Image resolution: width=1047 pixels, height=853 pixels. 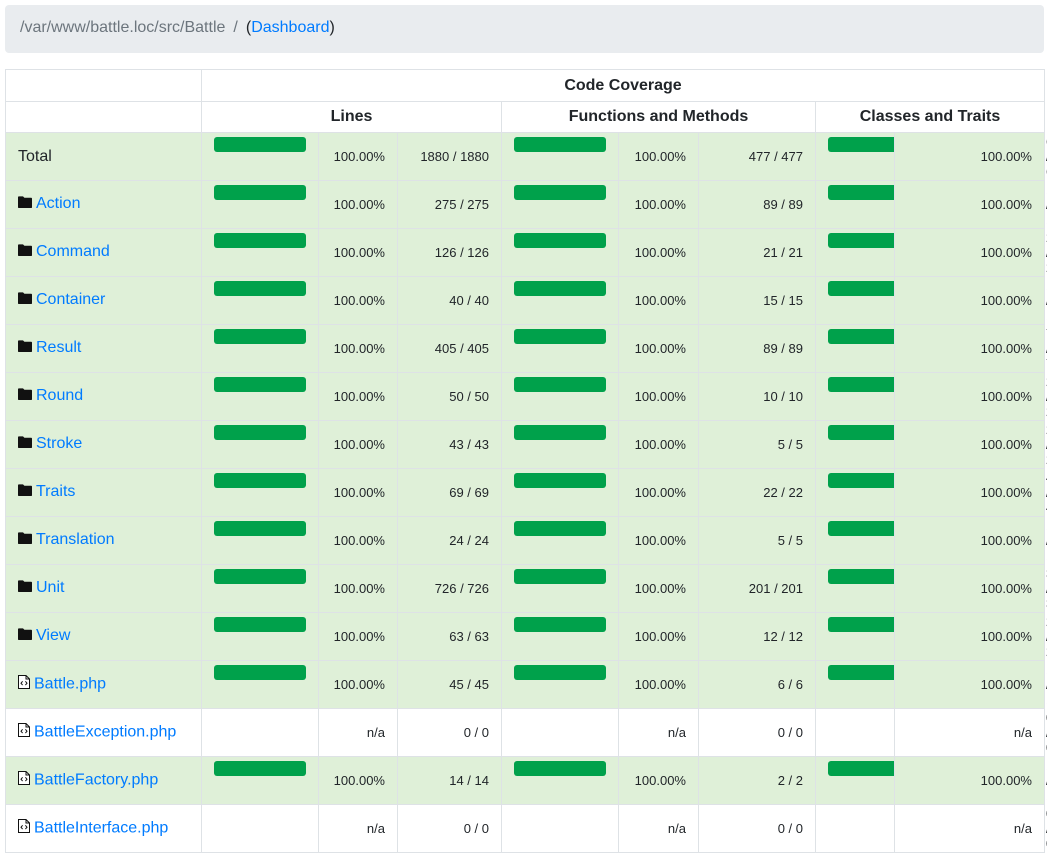 I want to click on row-name-cell: BattleInterface.php, so click(x=103, y=828).